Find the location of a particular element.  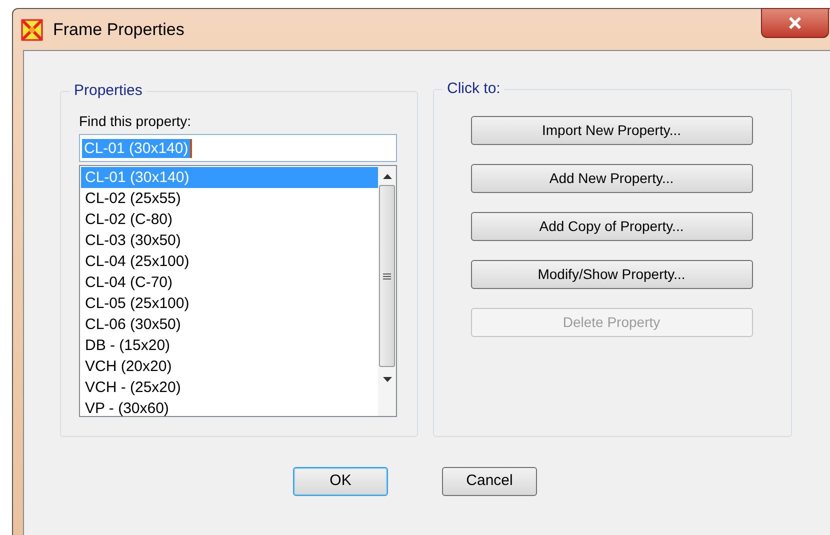

list-item: CL-05 (25x100) is located at coordinates (229, 303).